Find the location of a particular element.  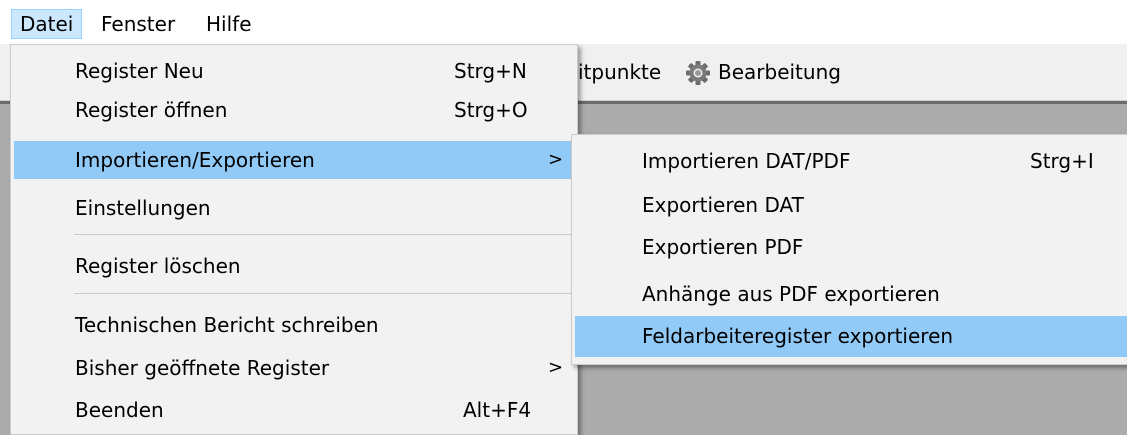

menu-item-bisher-geoeffnete-register: Bisher geöffnete Register > is located at coordinates (294, 368).